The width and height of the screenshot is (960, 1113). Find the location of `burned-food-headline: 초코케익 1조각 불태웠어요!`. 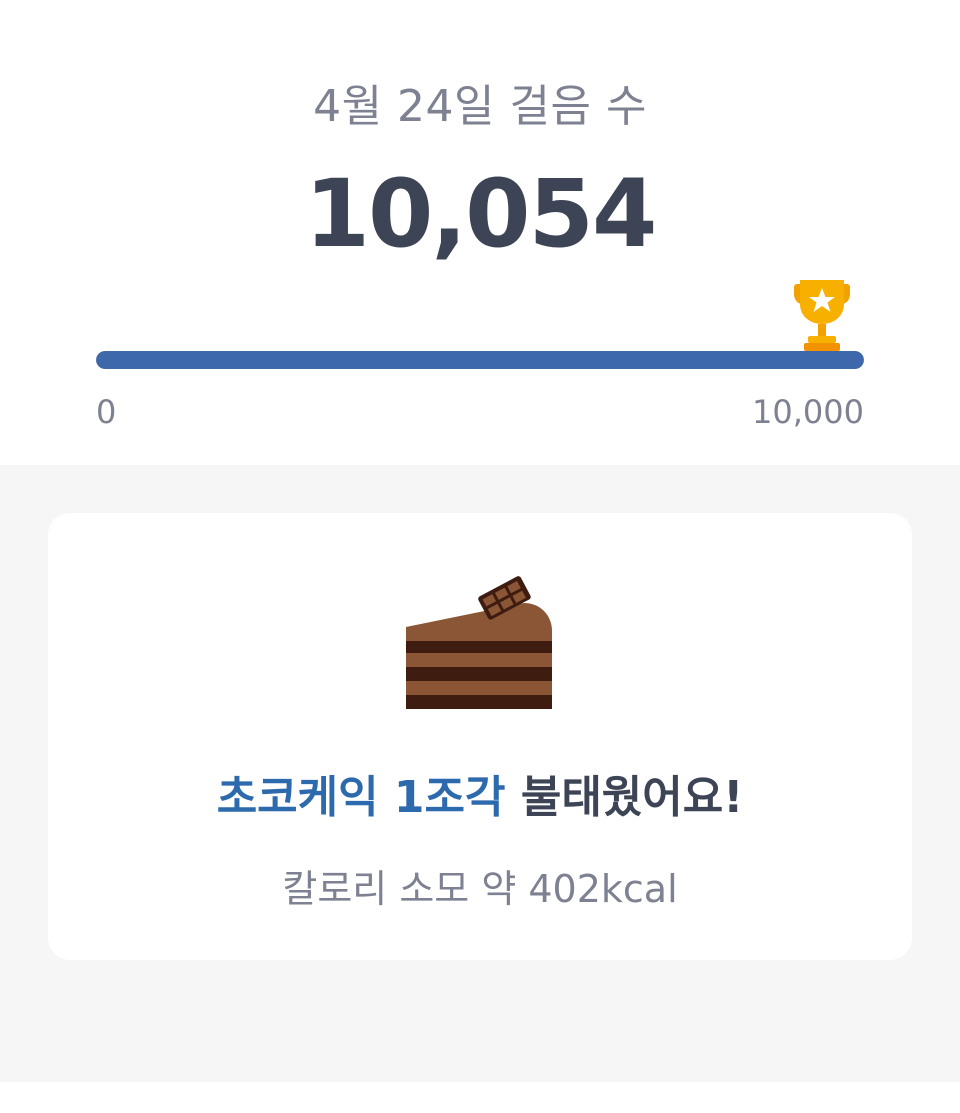

burned-food-headline: 초코케익 1조각 불태웠어요! is located at coordinates (480, 793).